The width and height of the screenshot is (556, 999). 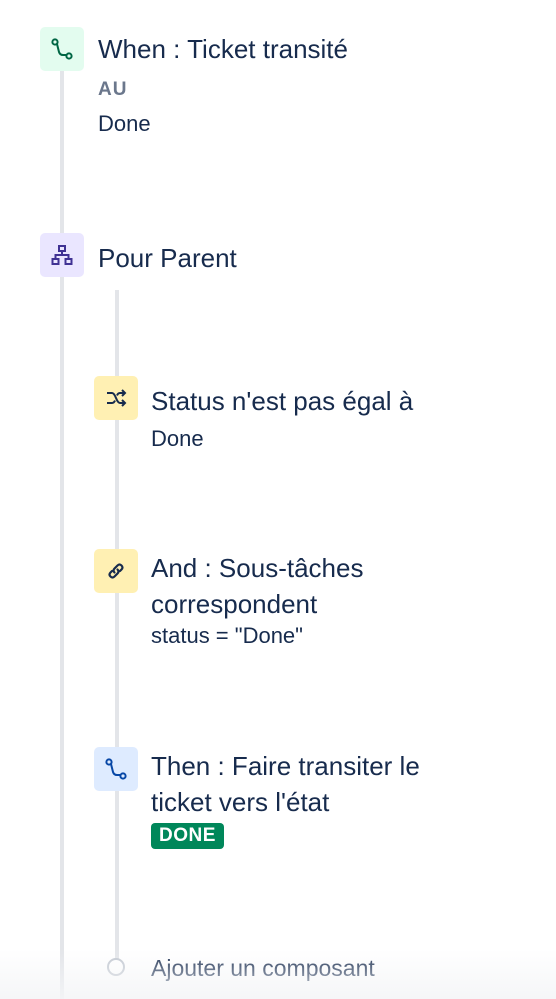 I want to click on trigger-title: When : Ticket transité, so click(x=223, y=49).